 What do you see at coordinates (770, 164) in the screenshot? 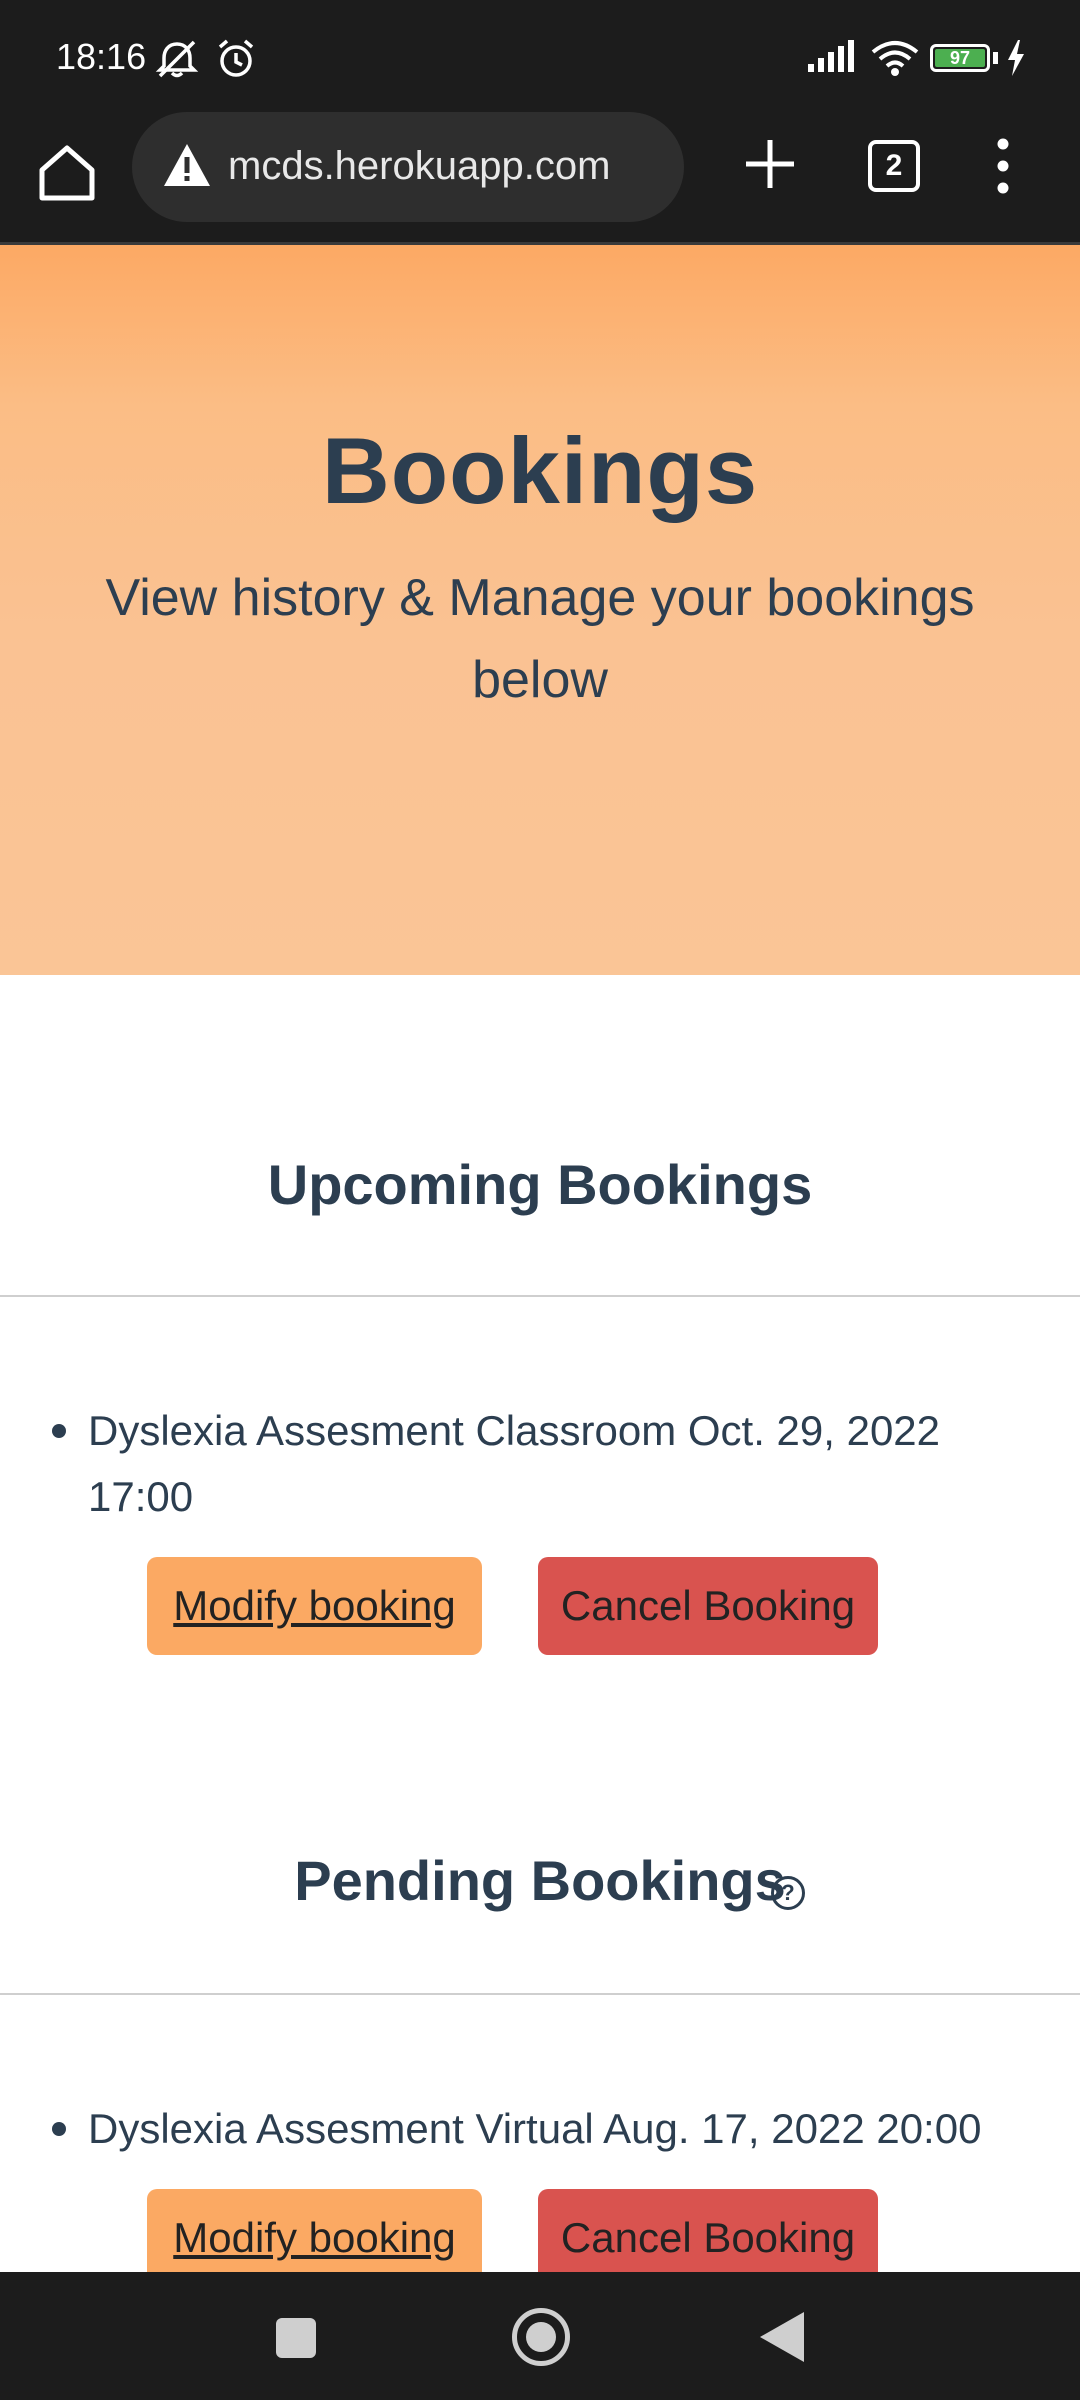
I see `plus-icon` at bounding box center [770, 164].